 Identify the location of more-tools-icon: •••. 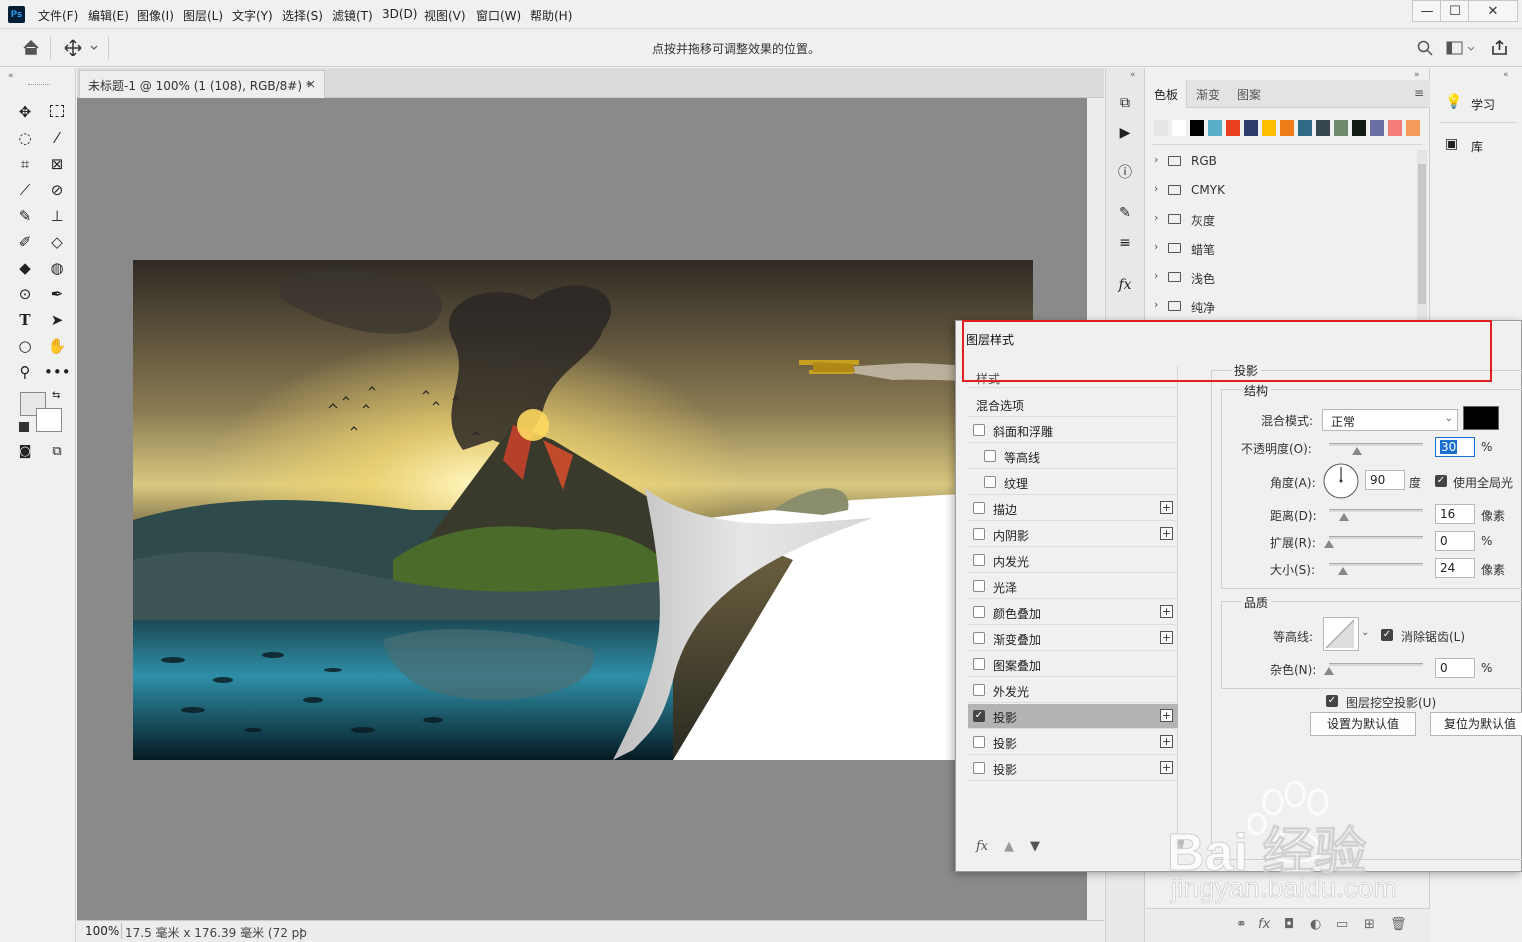
(57, 372).